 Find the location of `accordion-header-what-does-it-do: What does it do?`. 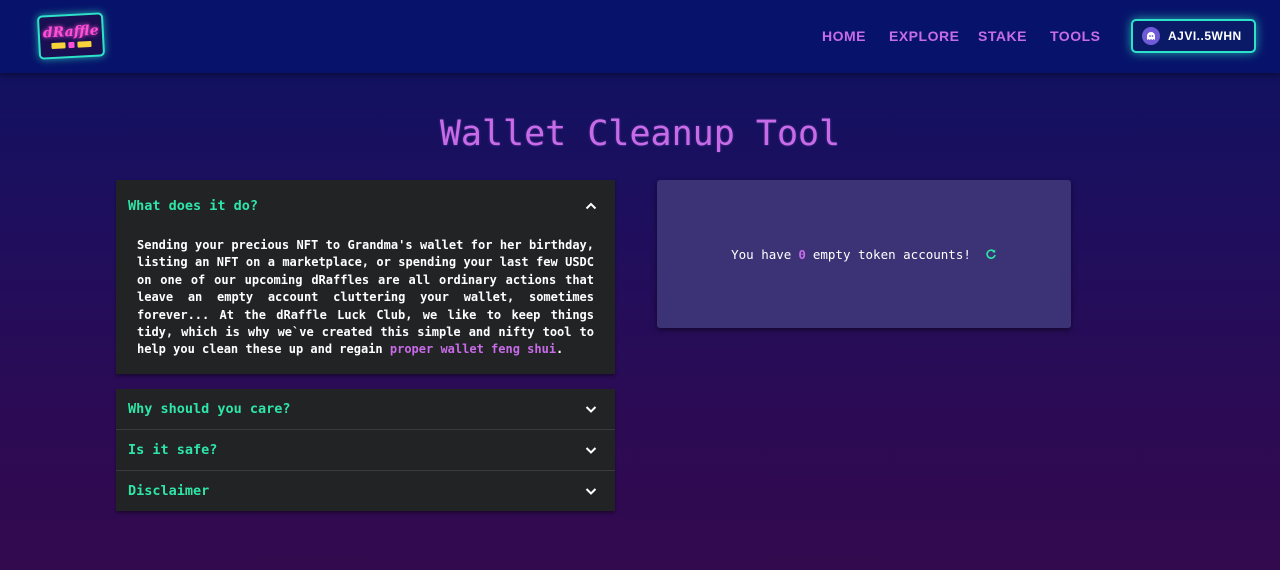

accordion-header-what-does-it-do: What does it do? is located at coordinates (365, 206).